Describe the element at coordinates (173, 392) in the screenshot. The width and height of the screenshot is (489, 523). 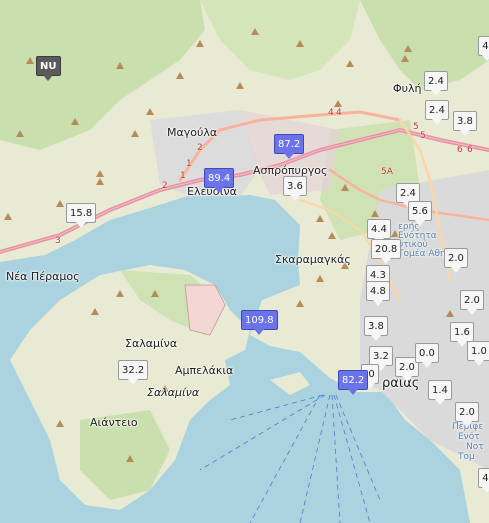
I see `place-salamina-island: Σαλαμίνα` at that location.